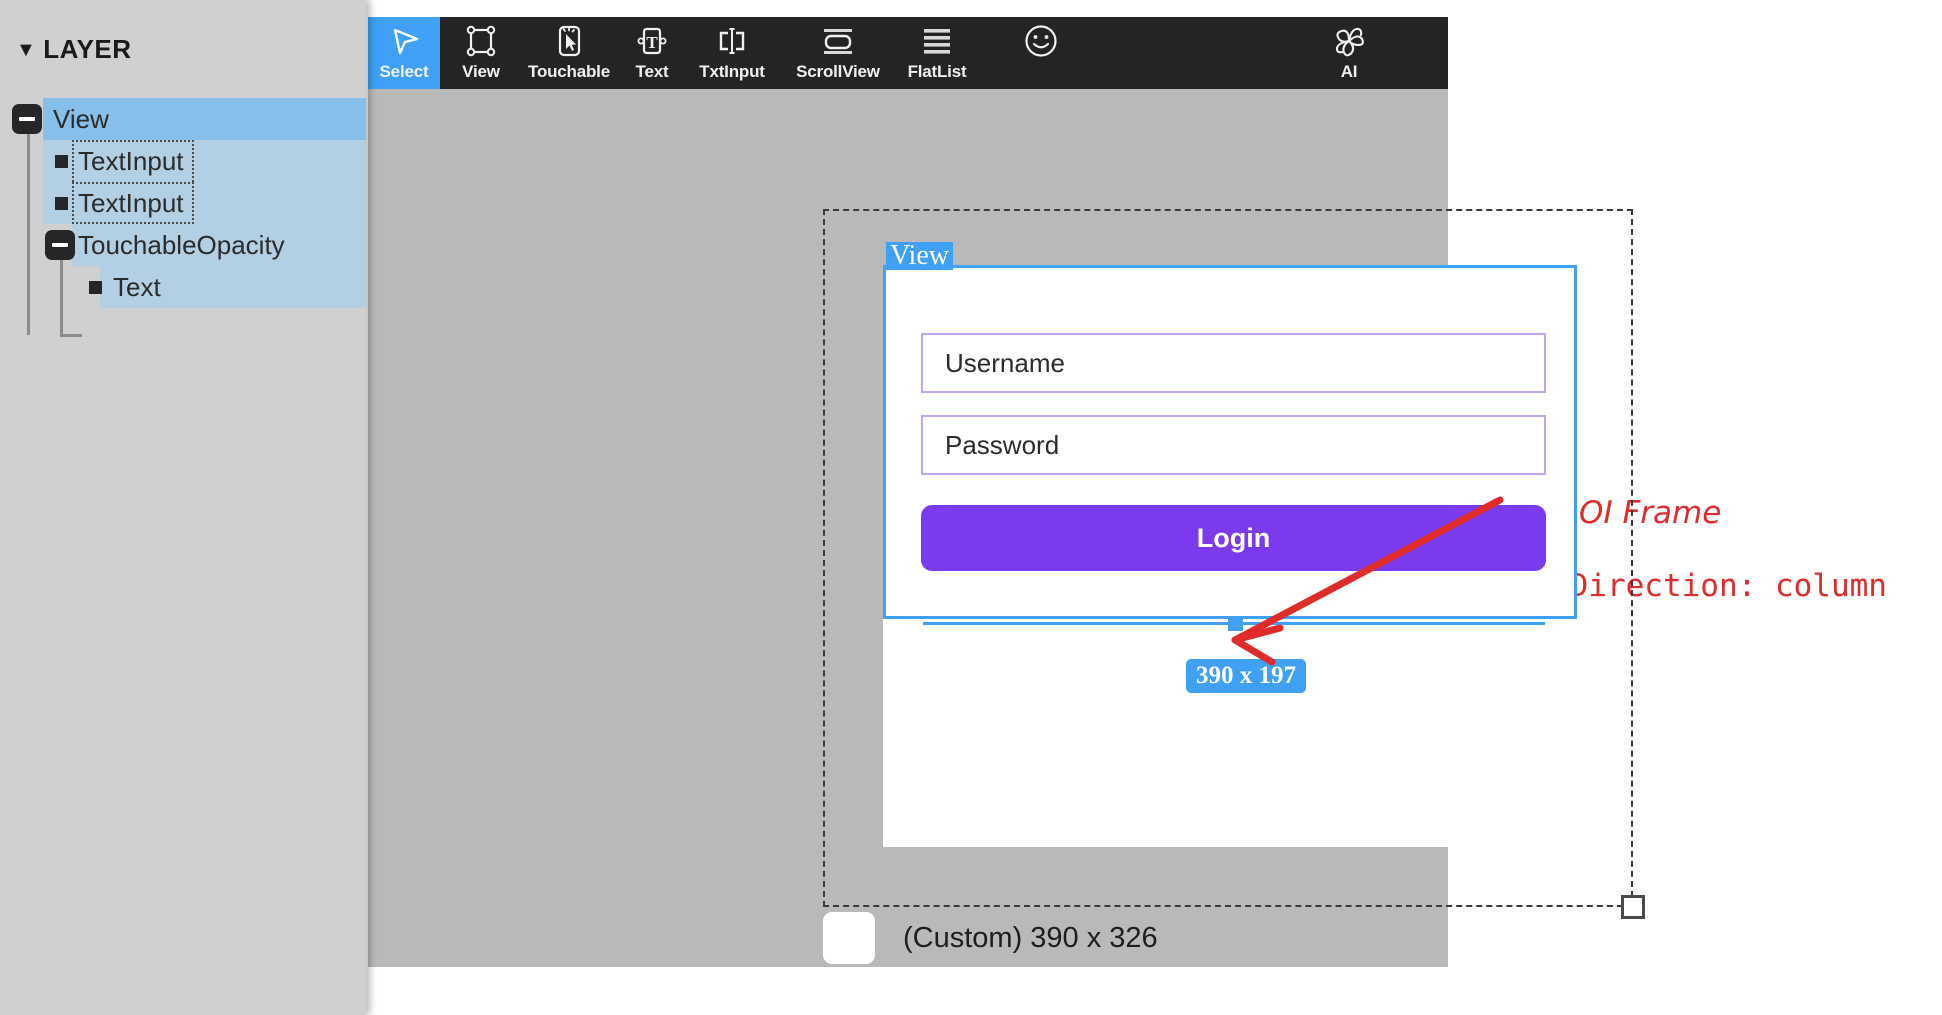 Image resolution: width=1942 pixels, height=1015 pixels. Describe the element at coordinates (569, 41) in the screenshot. I see `touchable-tap-icon` at that location.